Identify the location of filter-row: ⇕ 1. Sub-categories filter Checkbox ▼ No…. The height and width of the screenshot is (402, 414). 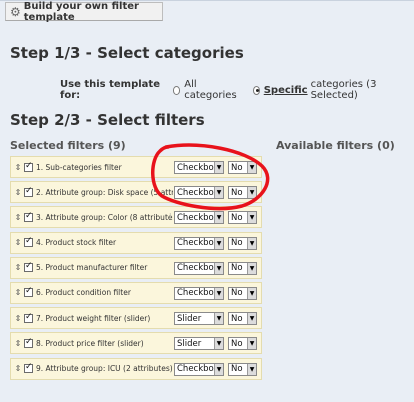
(136, 167).